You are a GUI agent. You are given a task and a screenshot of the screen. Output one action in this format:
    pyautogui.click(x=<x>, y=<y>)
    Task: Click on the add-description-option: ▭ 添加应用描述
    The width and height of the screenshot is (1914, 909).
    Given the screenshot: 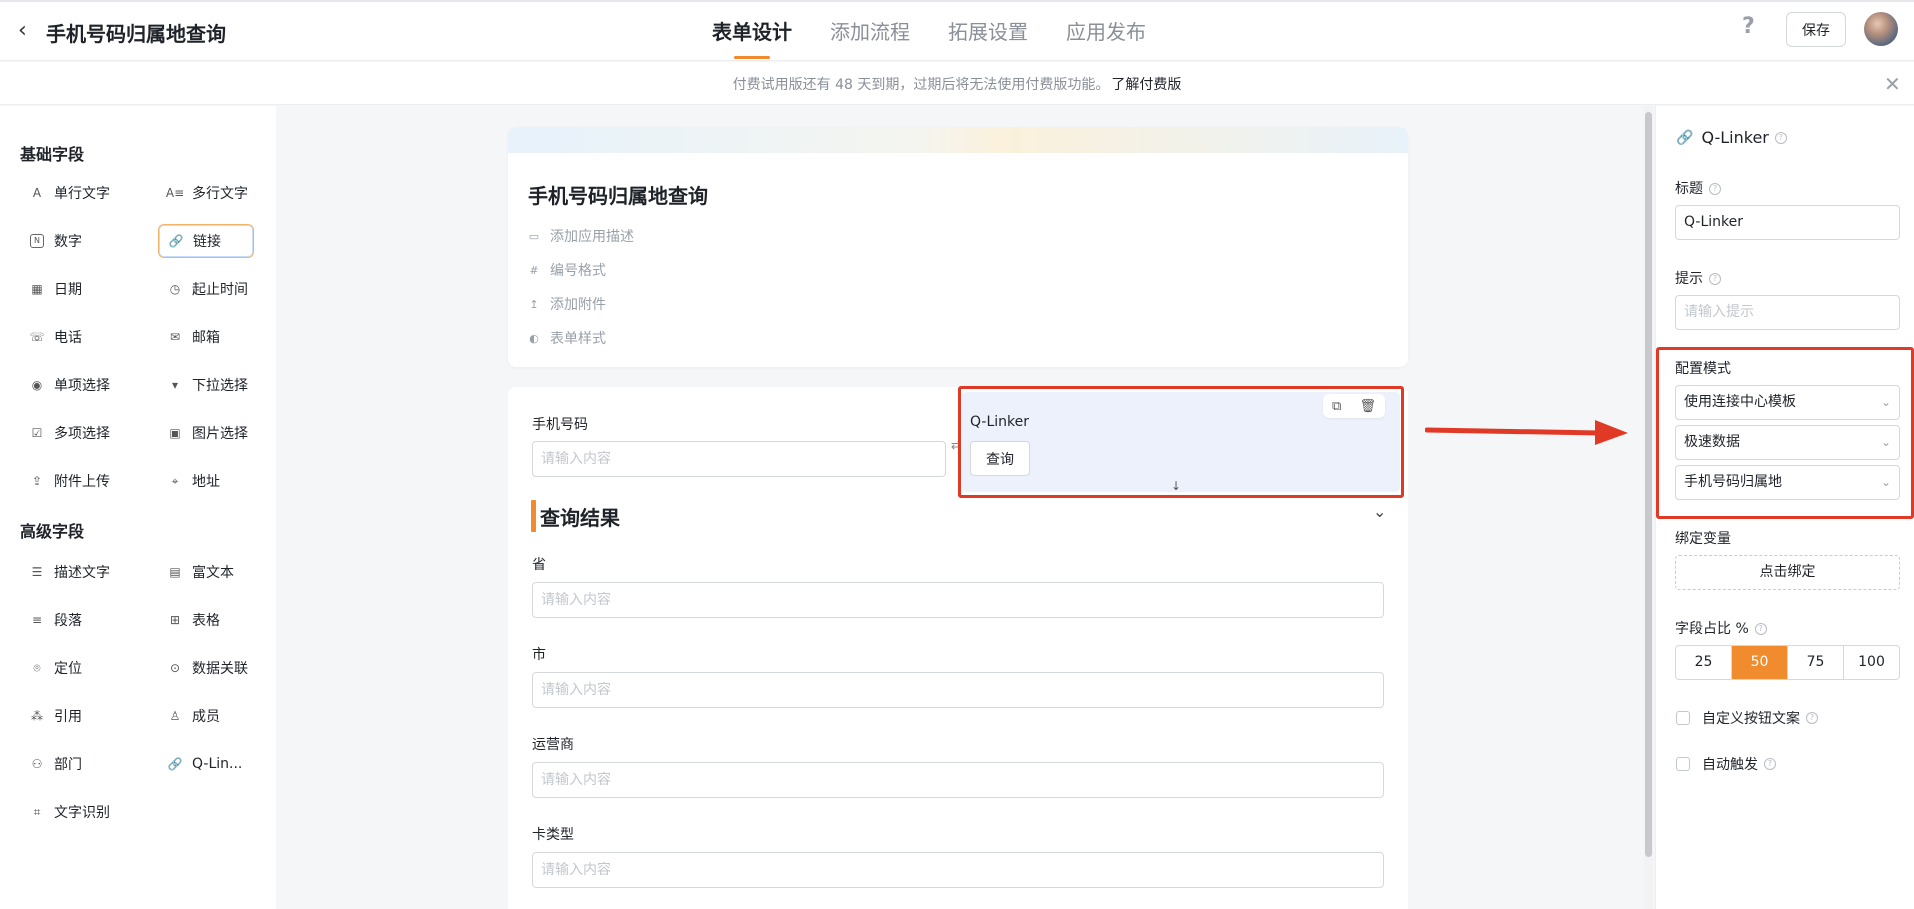 What is the action you would take?
    pyautogui.click(x=581, y=236)
    